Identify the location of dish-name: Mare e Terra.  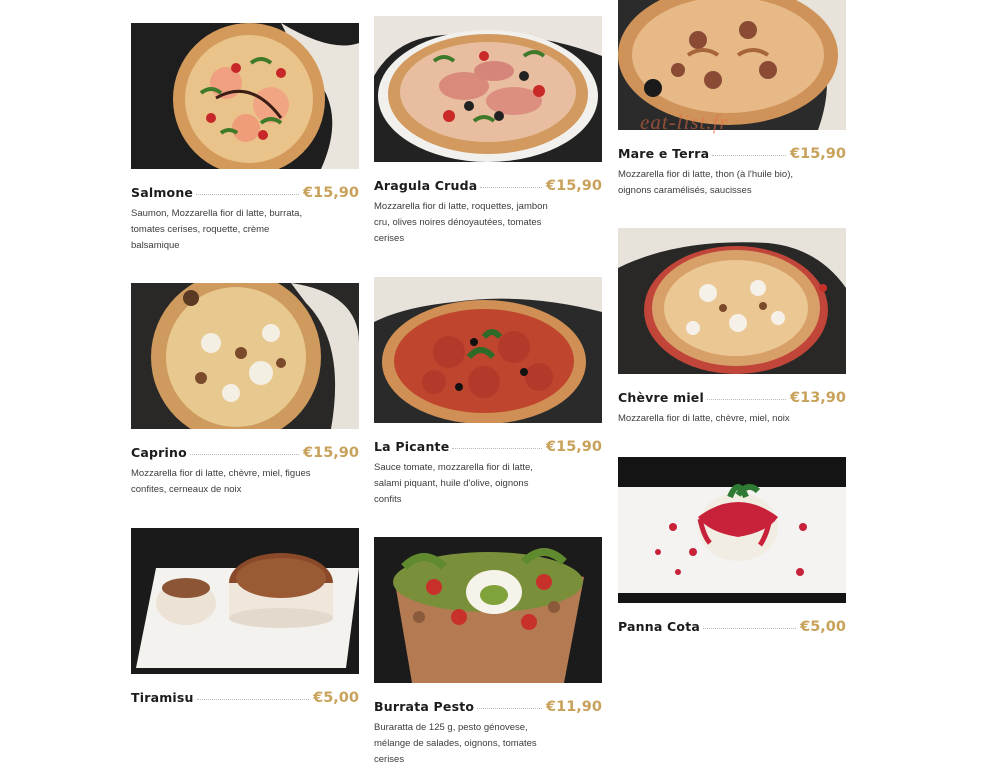
(664, 153).